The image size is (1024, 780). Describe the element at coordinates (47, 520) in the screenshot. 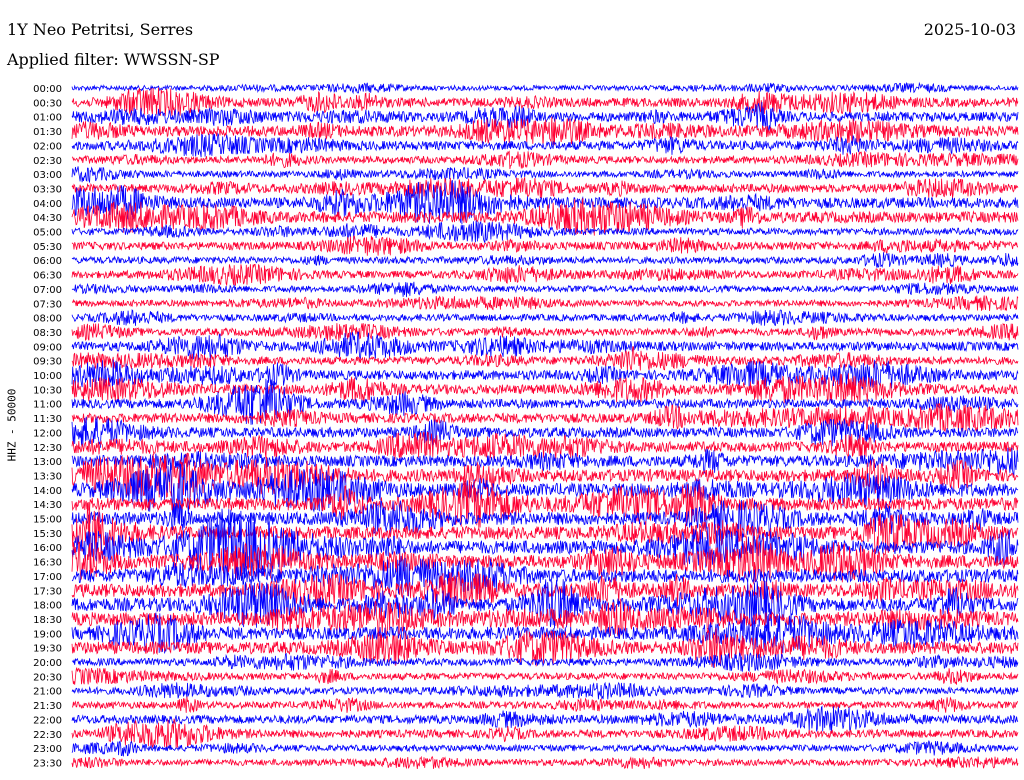

I see `row-time-label: 15:00` at that location.